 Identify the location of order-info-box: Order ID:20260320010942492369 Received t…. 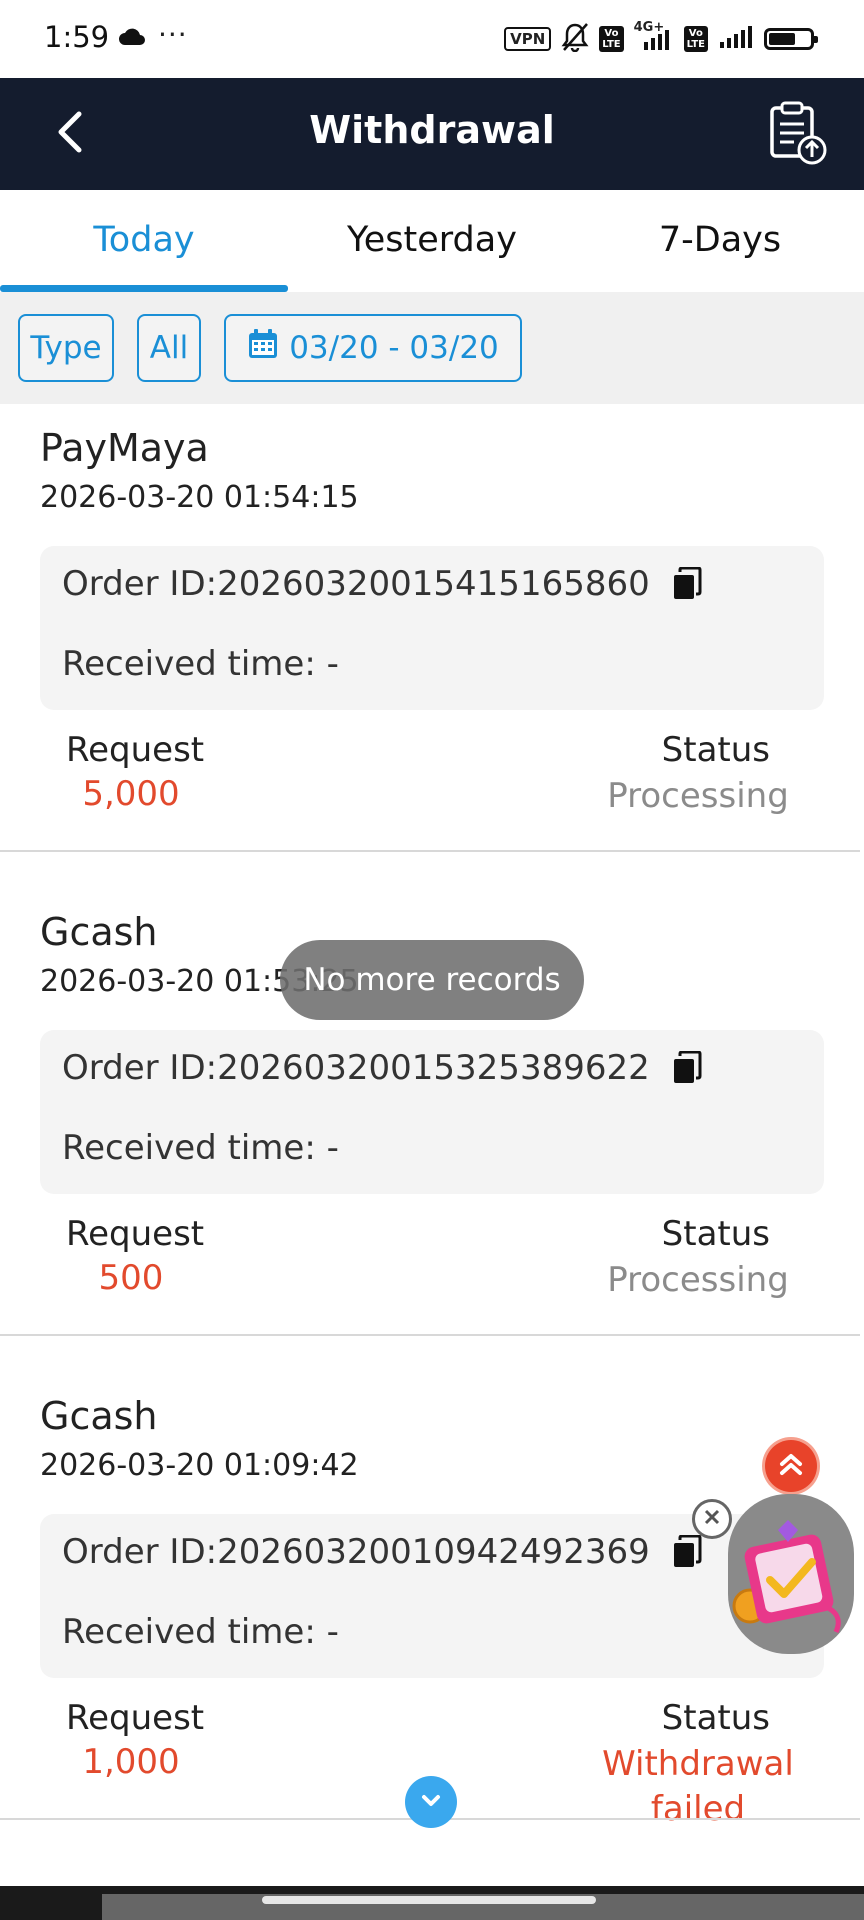
(432, 1596).